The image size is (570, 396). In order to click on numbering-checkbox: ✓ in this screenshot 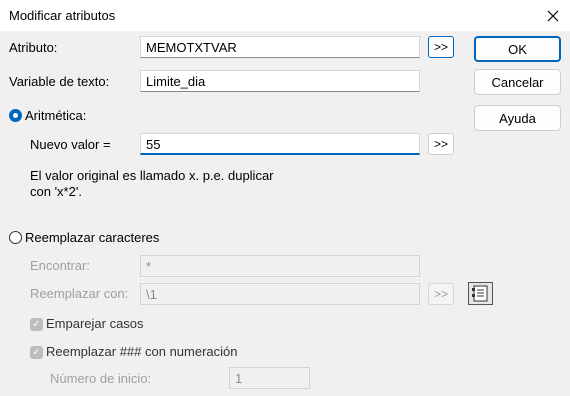, I will do `click(36, 352)`.